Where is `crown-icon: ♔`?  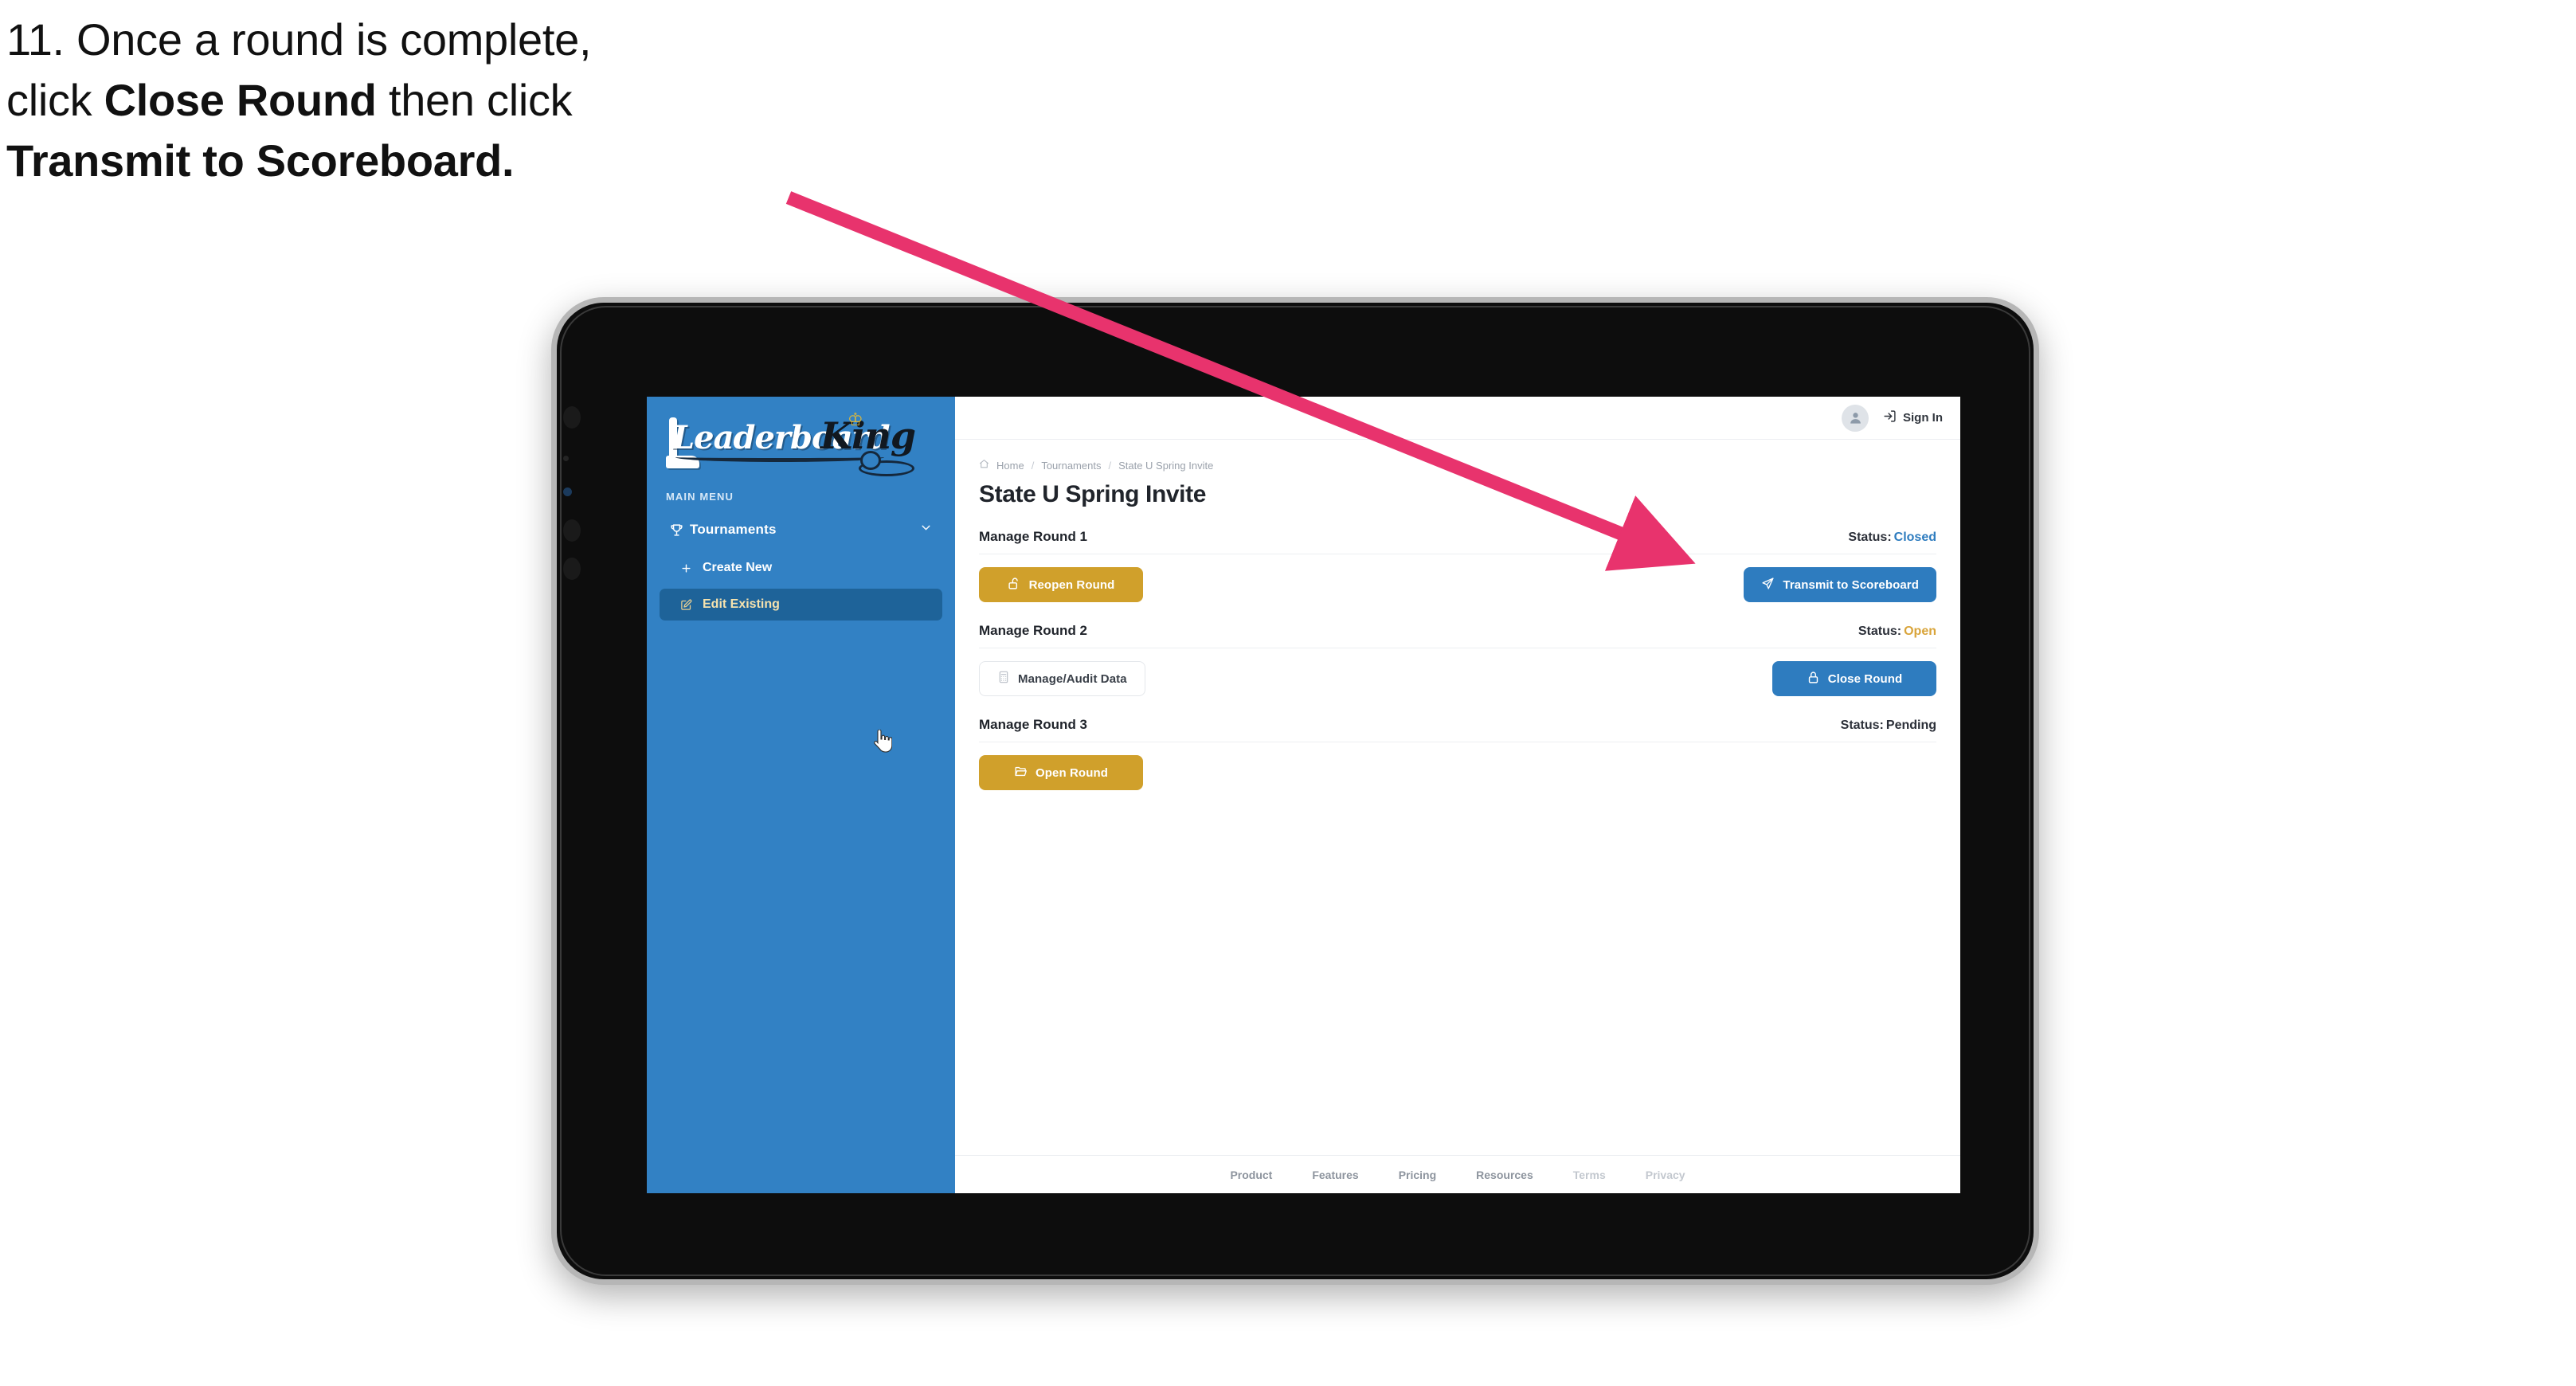
crown-icon: ♔ is located at coordinates (855, 419).